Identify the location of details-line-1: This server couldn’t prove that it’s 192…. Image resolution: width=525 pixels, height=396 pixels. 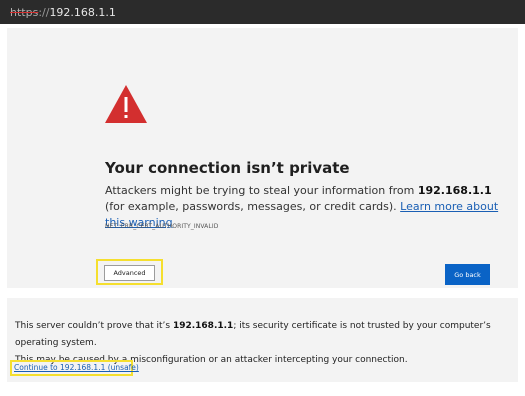
(265, 335).